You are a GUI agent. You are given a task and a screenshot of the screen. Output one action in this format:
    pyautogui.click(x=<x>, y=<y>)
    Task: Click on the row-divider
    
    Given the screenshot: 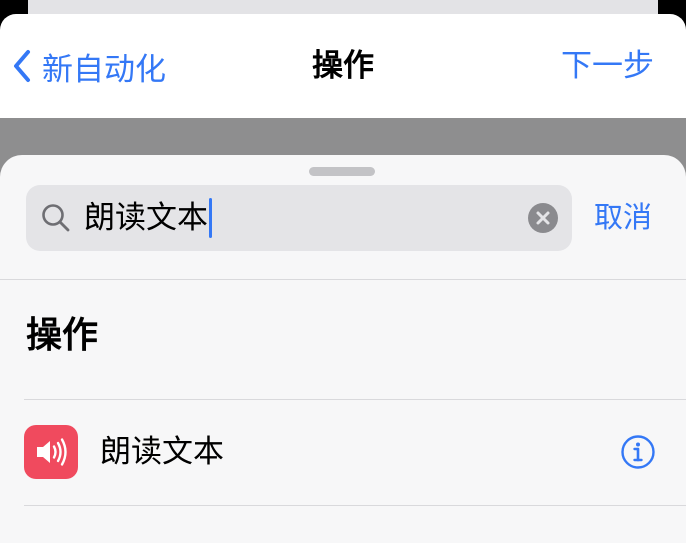 What is the action you would take?
    pyautogui.click(x=355, y=505)
    